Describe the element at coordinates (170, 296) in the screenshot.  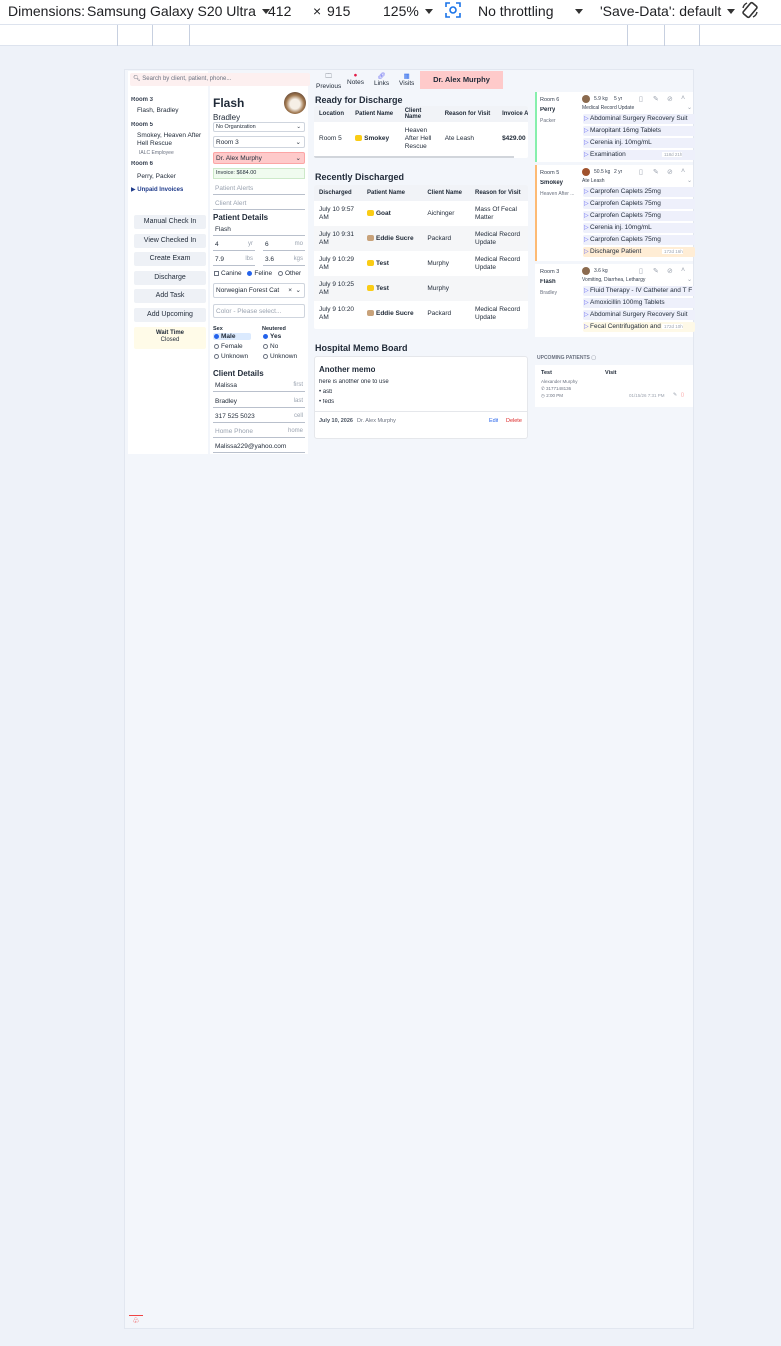
I see `add-task-button: Add Task` at that location.